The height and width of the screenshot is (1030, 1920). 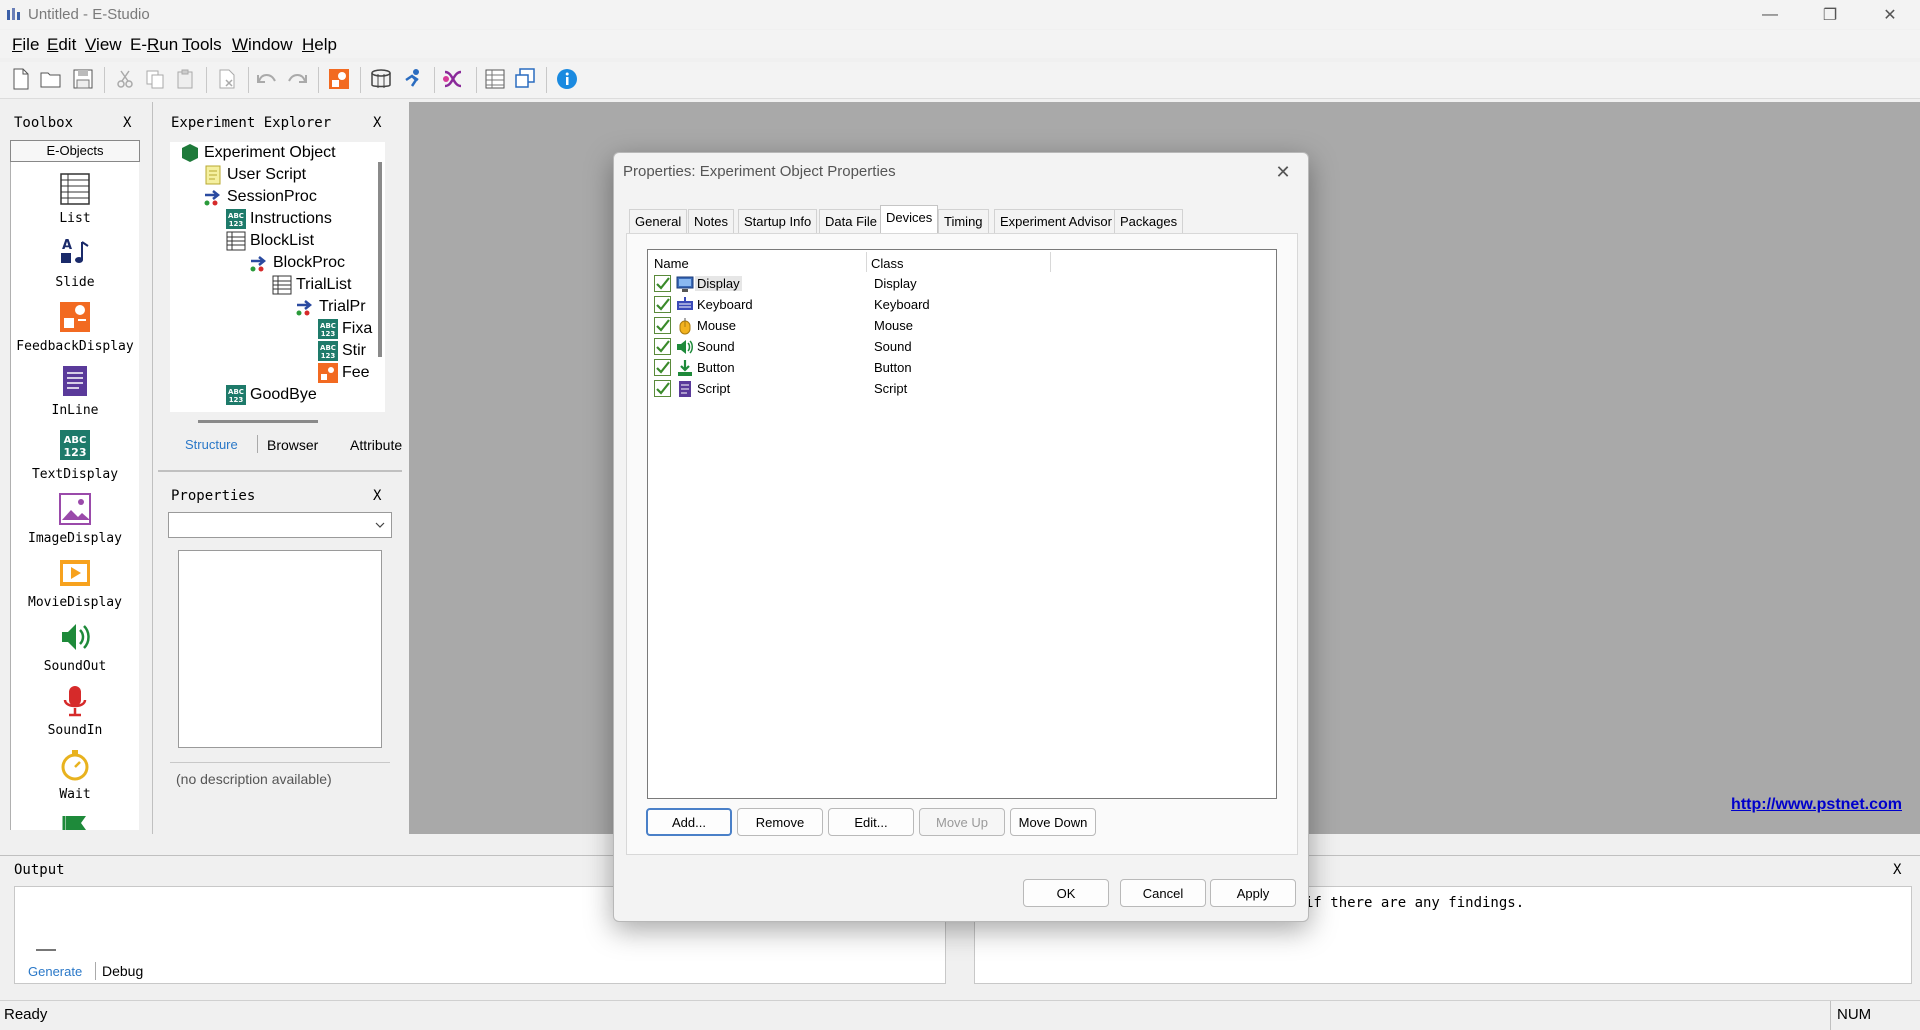 I want to click on apply-button: Apply, so click(x=1253, y=893).